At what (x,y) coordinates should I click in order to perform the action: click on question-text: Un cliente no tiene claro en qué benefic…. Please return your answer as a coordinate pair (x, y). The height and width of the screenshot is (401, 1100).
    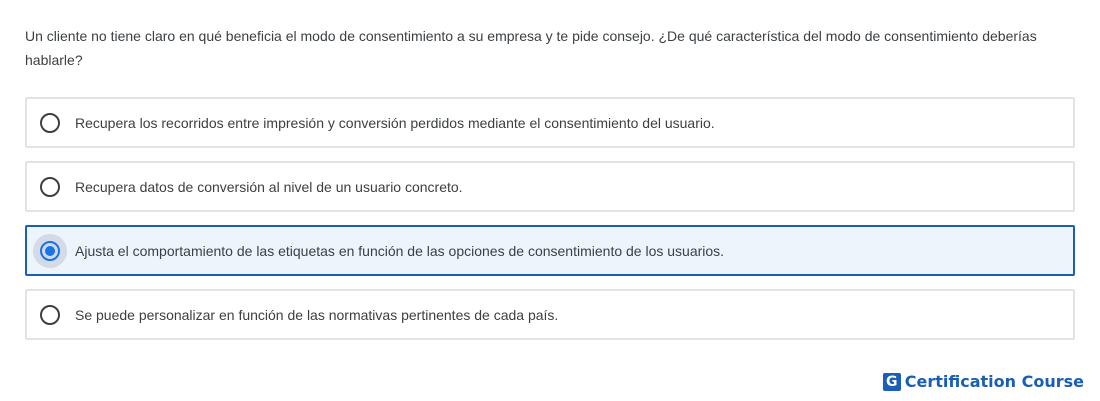
    Looking at the image, I should click on (531, 48).